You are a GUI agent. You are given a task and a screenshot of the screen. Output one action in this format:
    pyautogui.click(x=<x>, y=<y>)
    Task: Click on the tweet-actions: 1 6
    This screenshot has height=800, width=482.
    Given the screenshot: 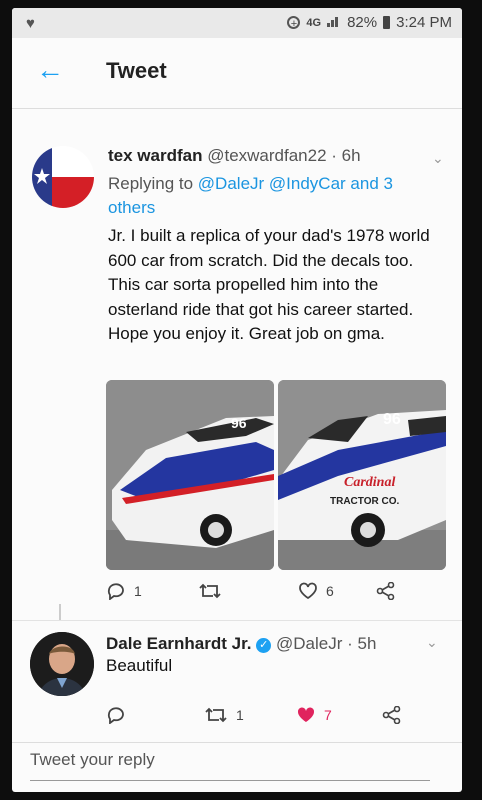 What is the action you would take?
    pyautogui.click(x=256, y=596)
    